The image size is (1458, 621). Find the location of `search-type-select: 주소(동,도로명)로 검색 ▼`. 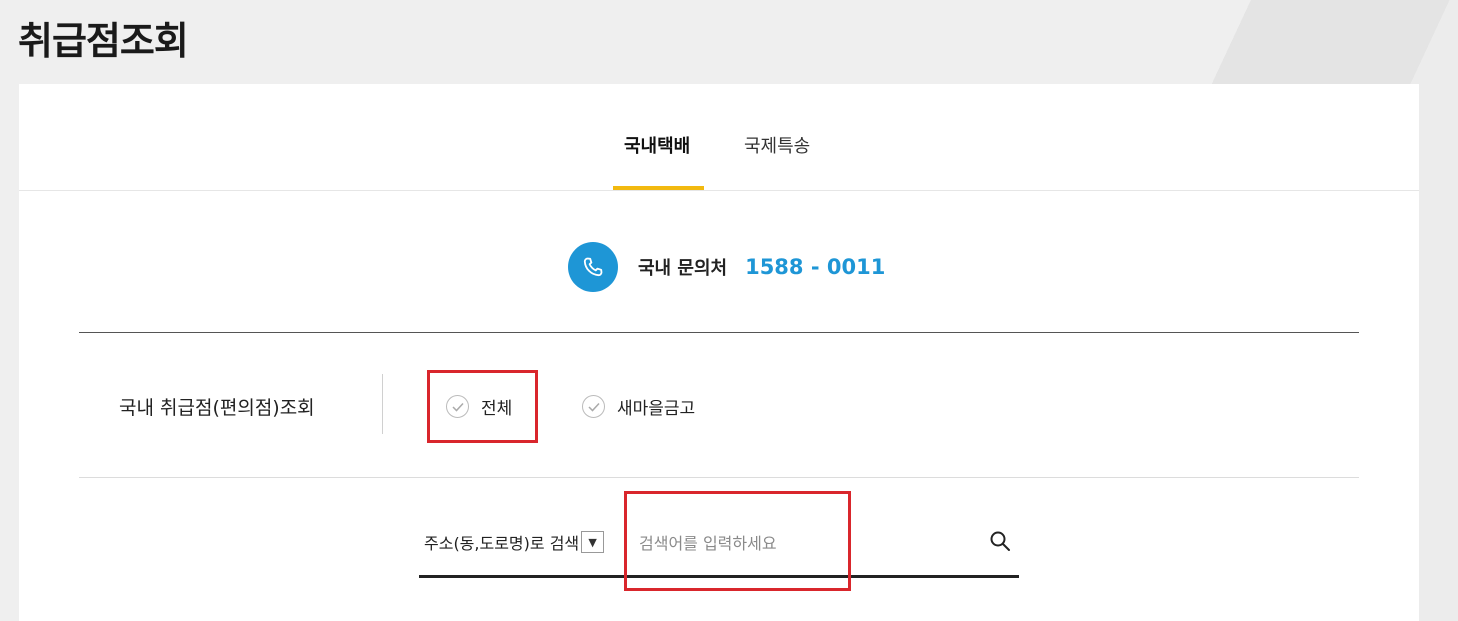

search-type-select: 주소(동,도로명)로 검색 ▼ is located at coordinates (514, 542).